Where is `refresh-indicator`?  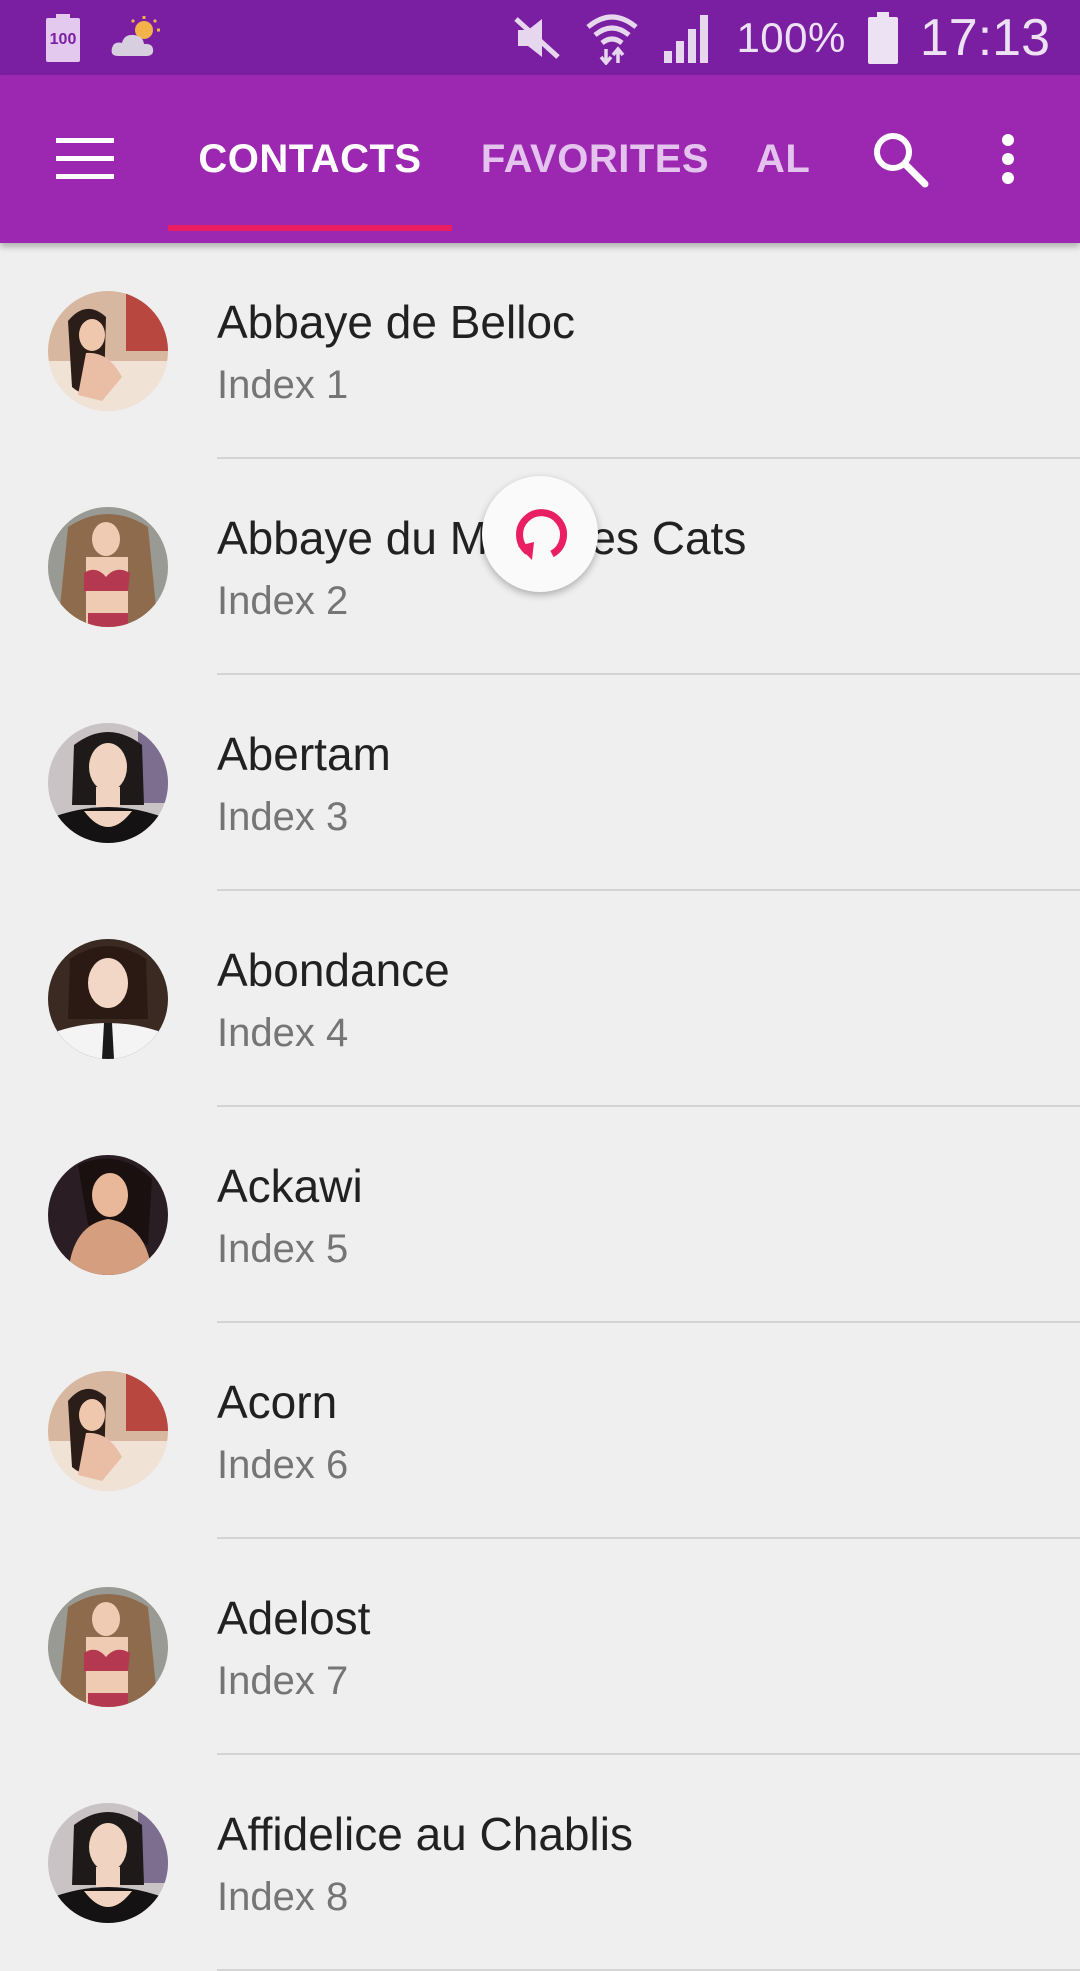
refresh-indicator is located at coordinates (540, 534).